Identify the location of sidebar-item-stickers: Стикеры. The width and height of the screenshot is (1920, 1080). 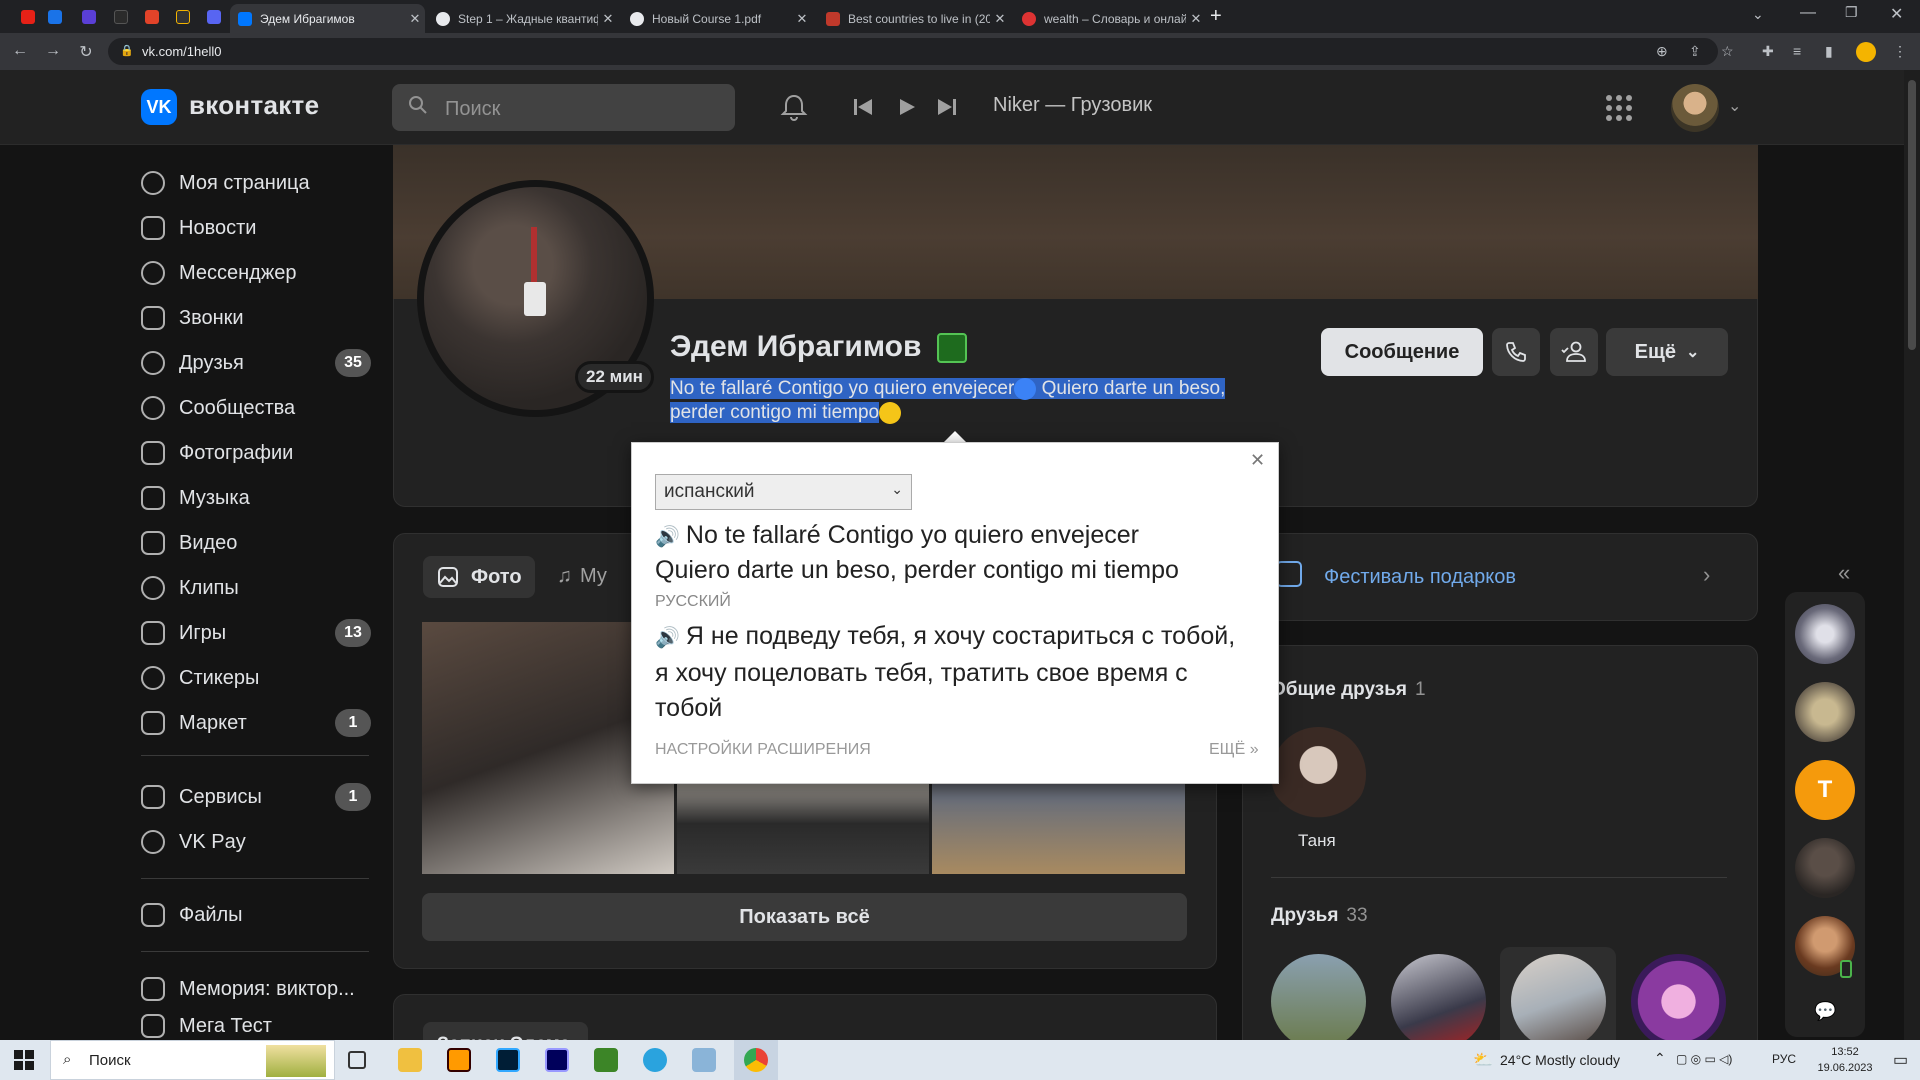
(256, 678).